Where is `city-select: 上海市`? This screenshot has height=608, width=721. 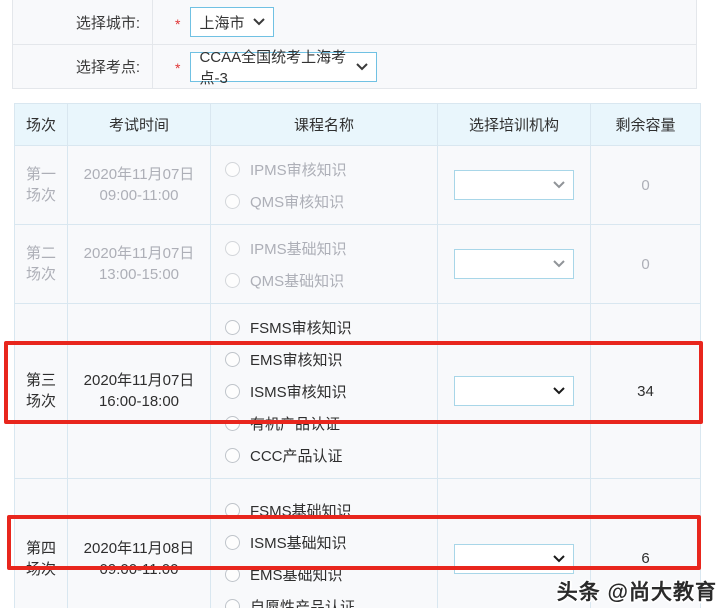 city-select: 上海市 is located at coordinates (232, 22).